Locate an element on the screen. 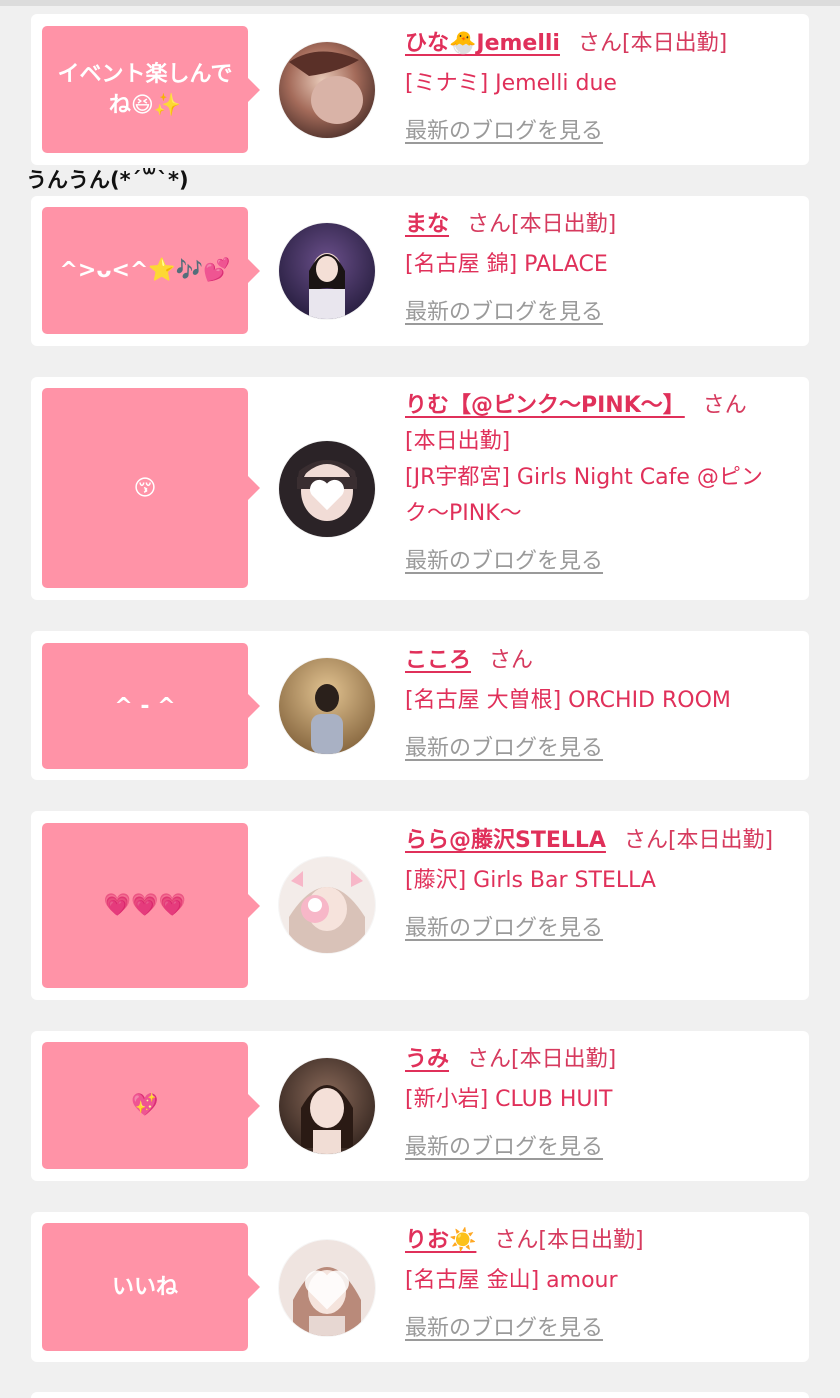  girl-info: まな さん[本日出勤] [名古屋 錦] PALACE 最新のブログを見る is located at coordinates (600, 269).